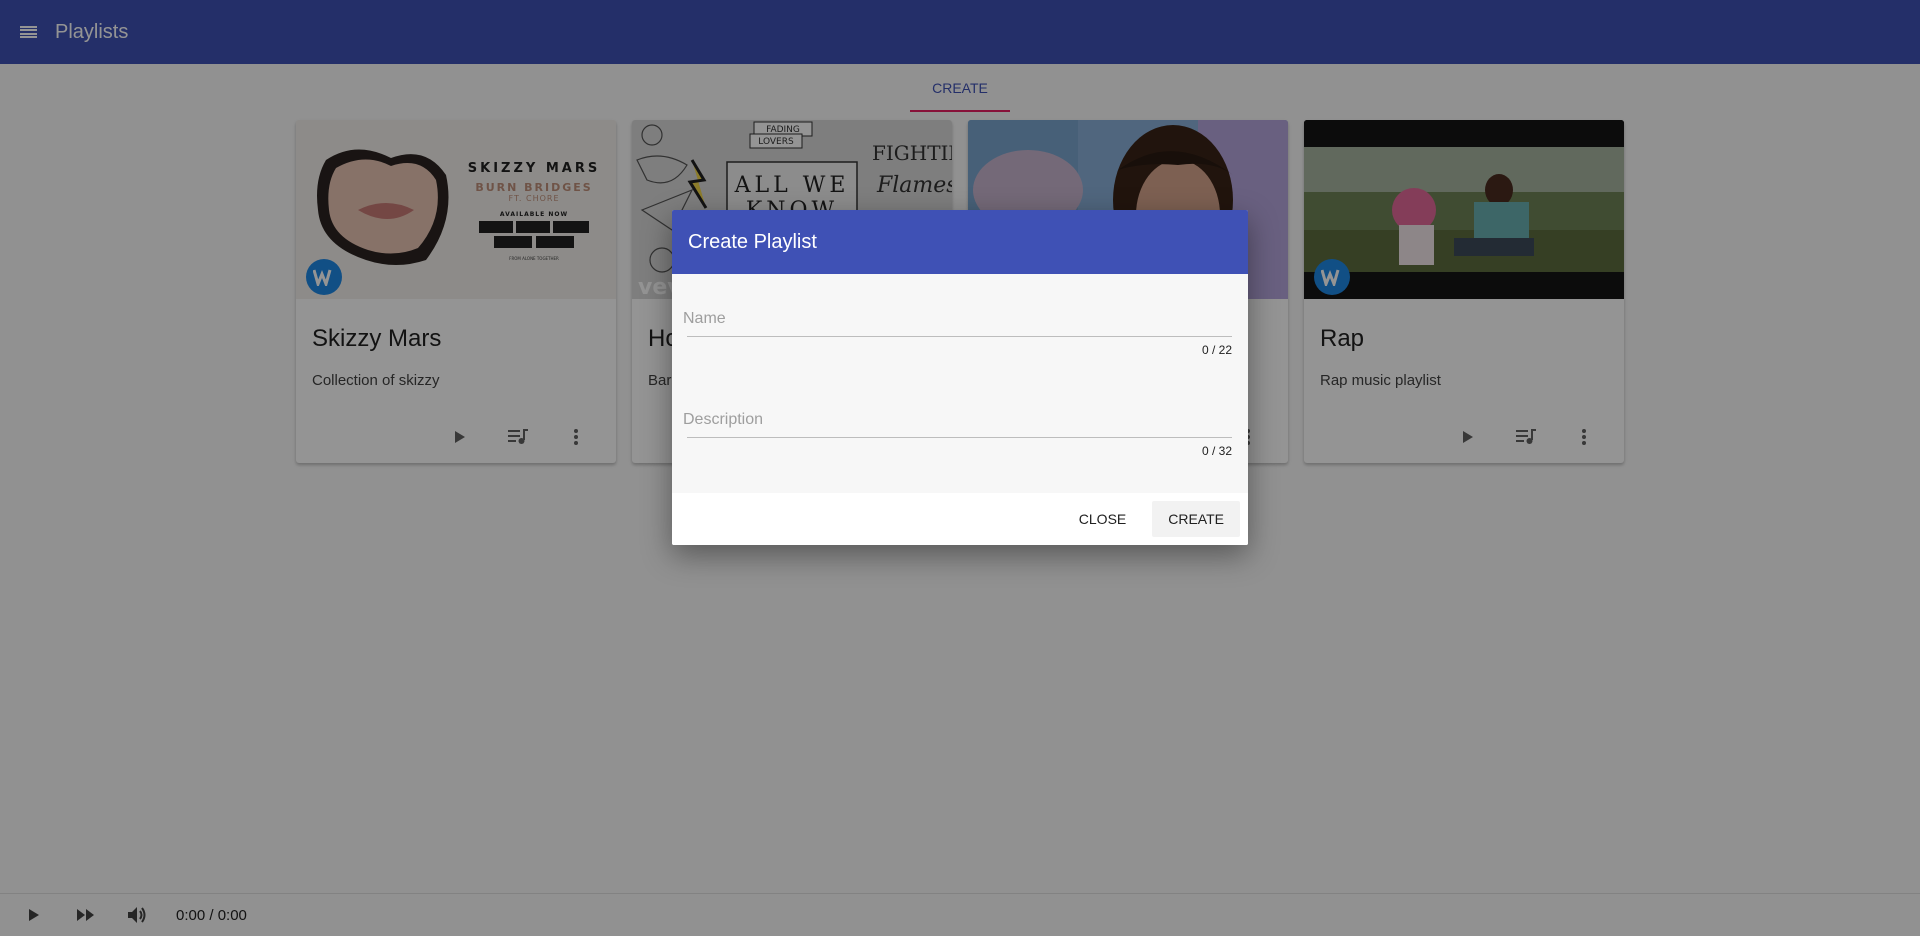  I want to click on description-field: Description 0 / 32, so click(957, 434).